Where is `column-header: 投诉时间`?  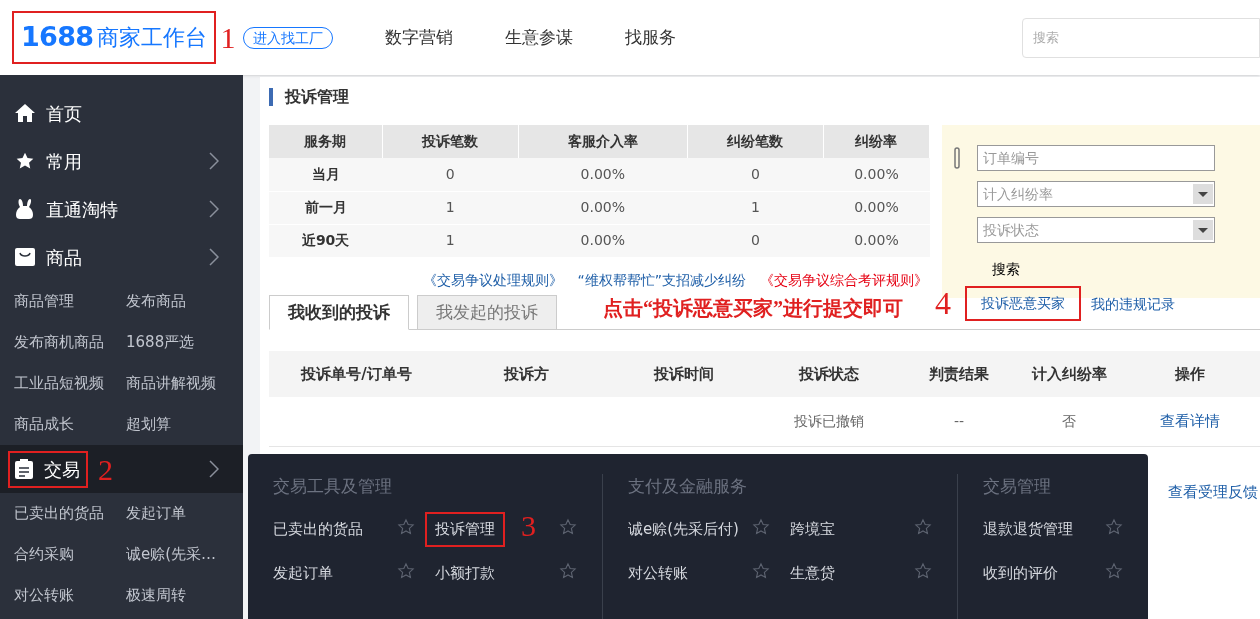
column-header: 投诉时间 is located at coordinates (683, 374).